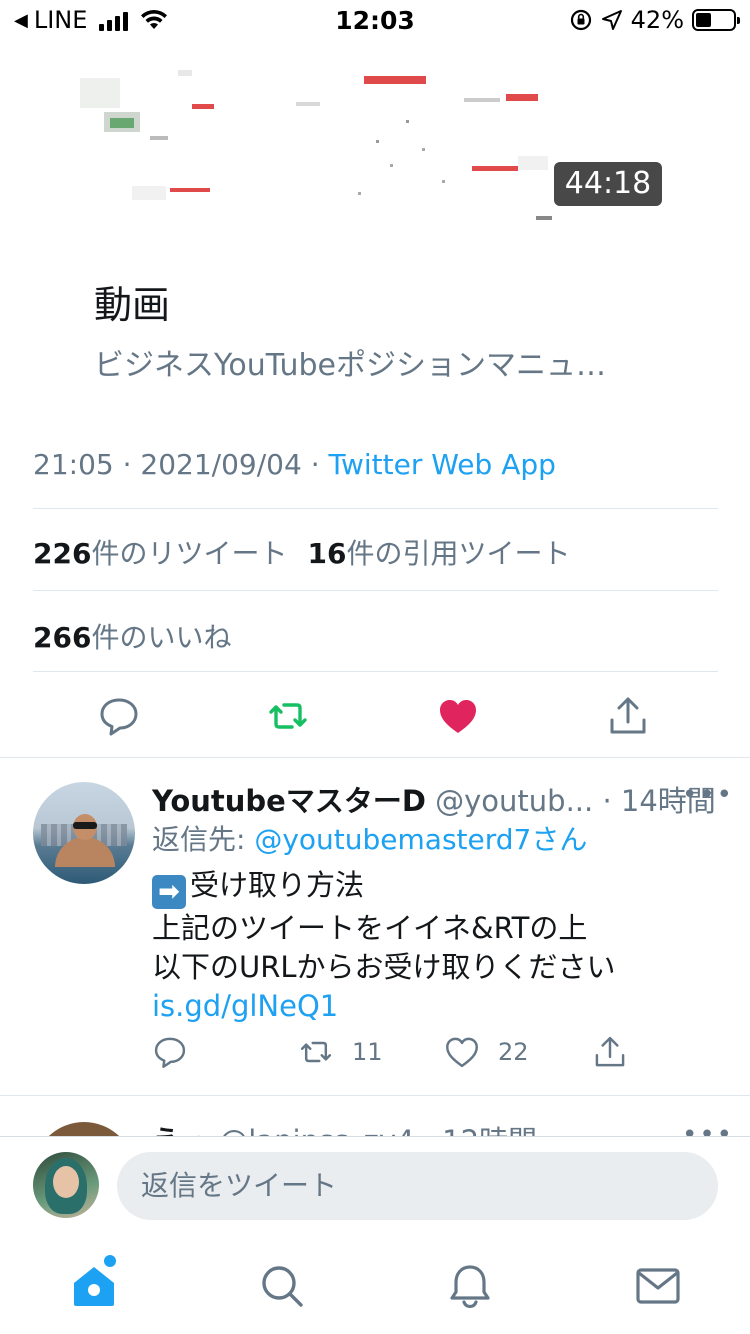 This screenshot has height=1334, width=750. What do you see at coordinates (384, 887) in the screenshot?
I see `reply-line: ➡ 受け取り方法` at bounding box center [384, 887].